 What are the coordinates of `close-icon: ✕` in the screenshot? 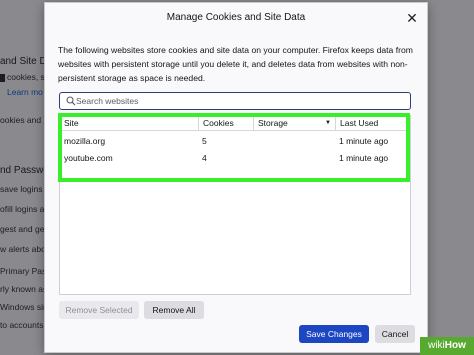 It's located at (412, 18).